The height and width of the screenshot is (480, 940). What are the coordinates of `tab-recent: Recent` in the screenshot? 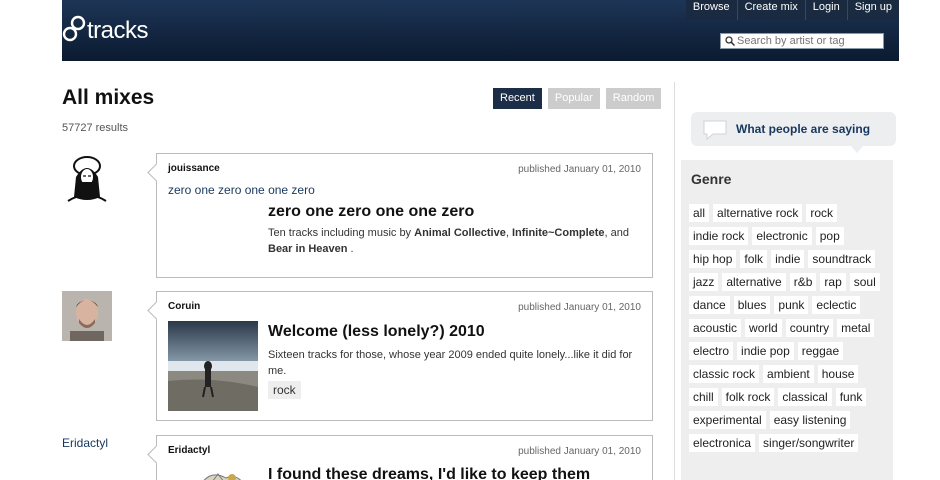 It's located at (517, 98).